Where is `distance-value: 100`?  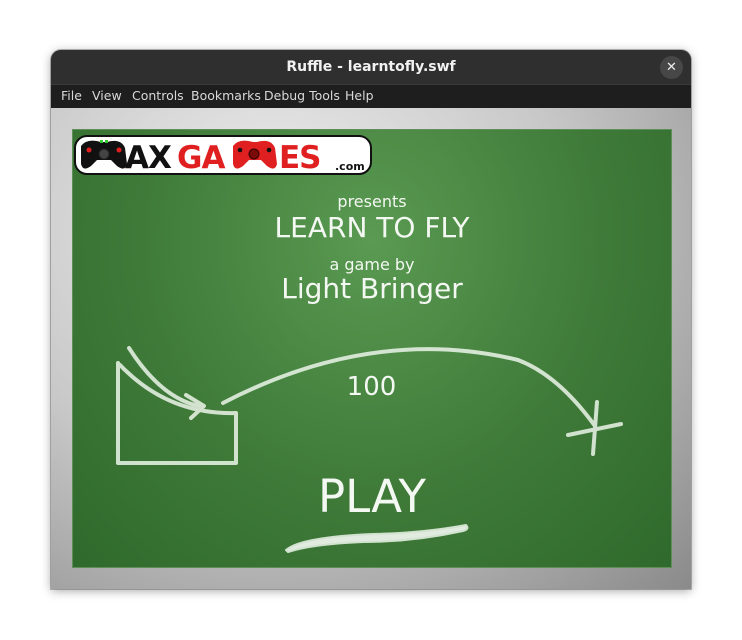 distance-value: 100 is located at coordinates (371, 387).